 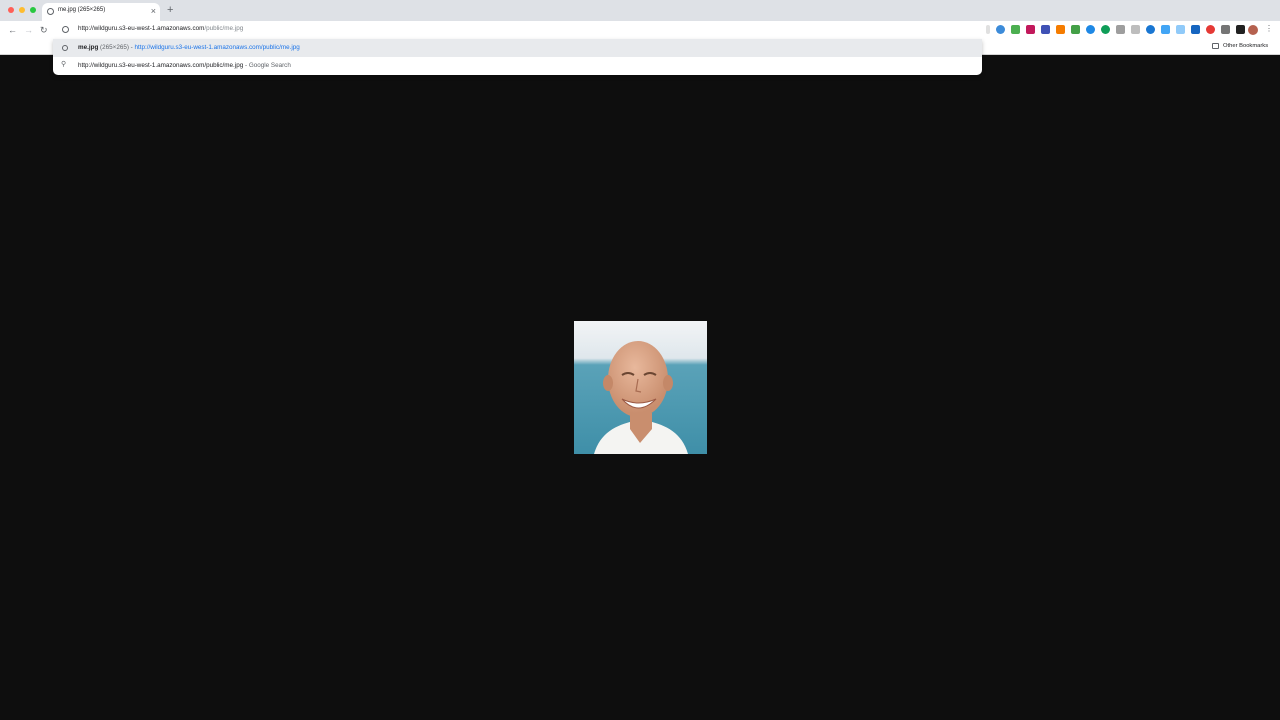 I want to click on forward-button: →, so click(x=28, y=30).